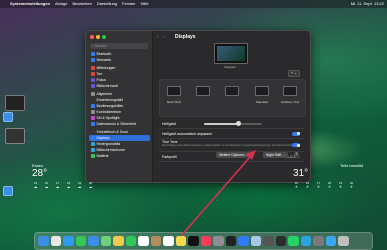 The image size is (387, 250). I want to click on forecast-hour: 15 ☀, so click(296, 185).